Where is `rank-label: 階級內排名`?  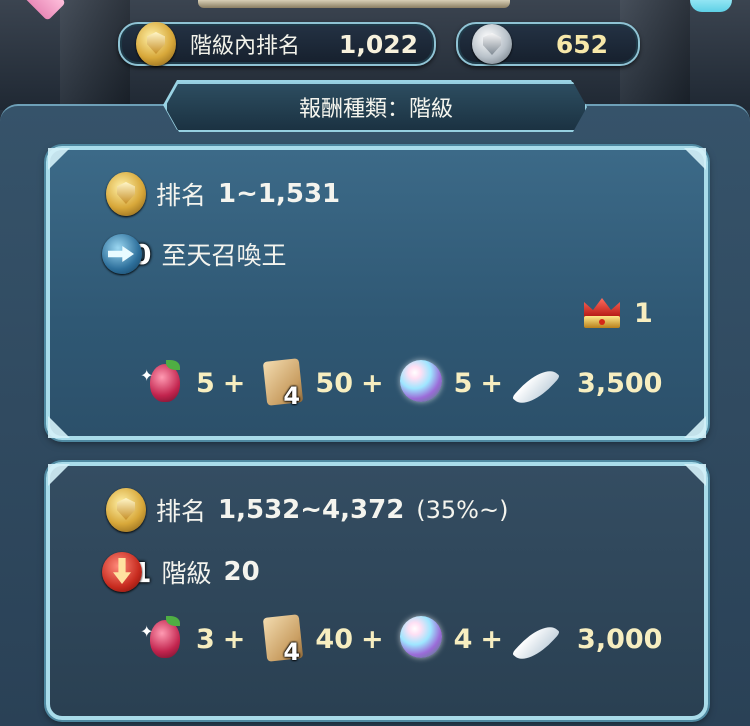 rank-label: 階級內排名 is located at coordinates (245, 46).